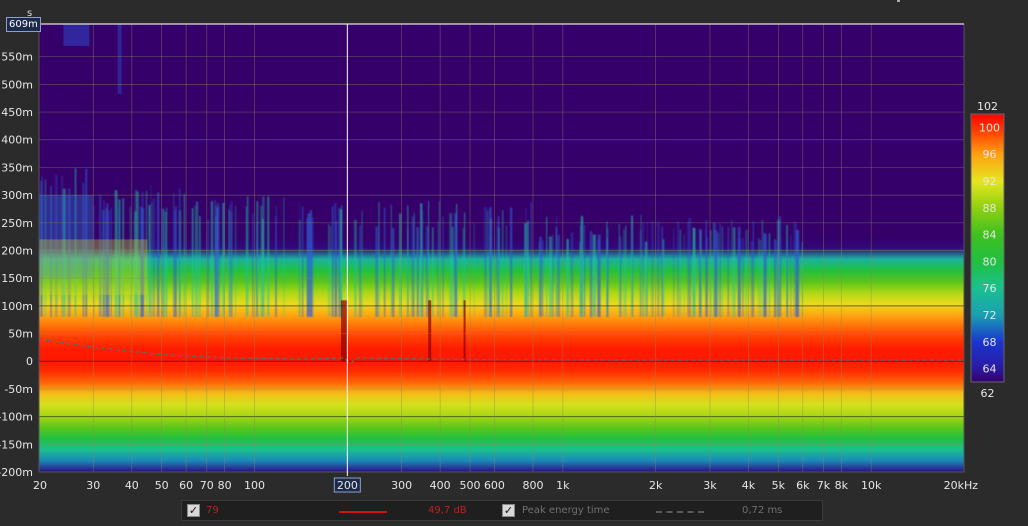  What do you see at coordinates (17, 84) in the screenshot?
I see `y-tick-label: 500m` at bounding box center [17, 84].